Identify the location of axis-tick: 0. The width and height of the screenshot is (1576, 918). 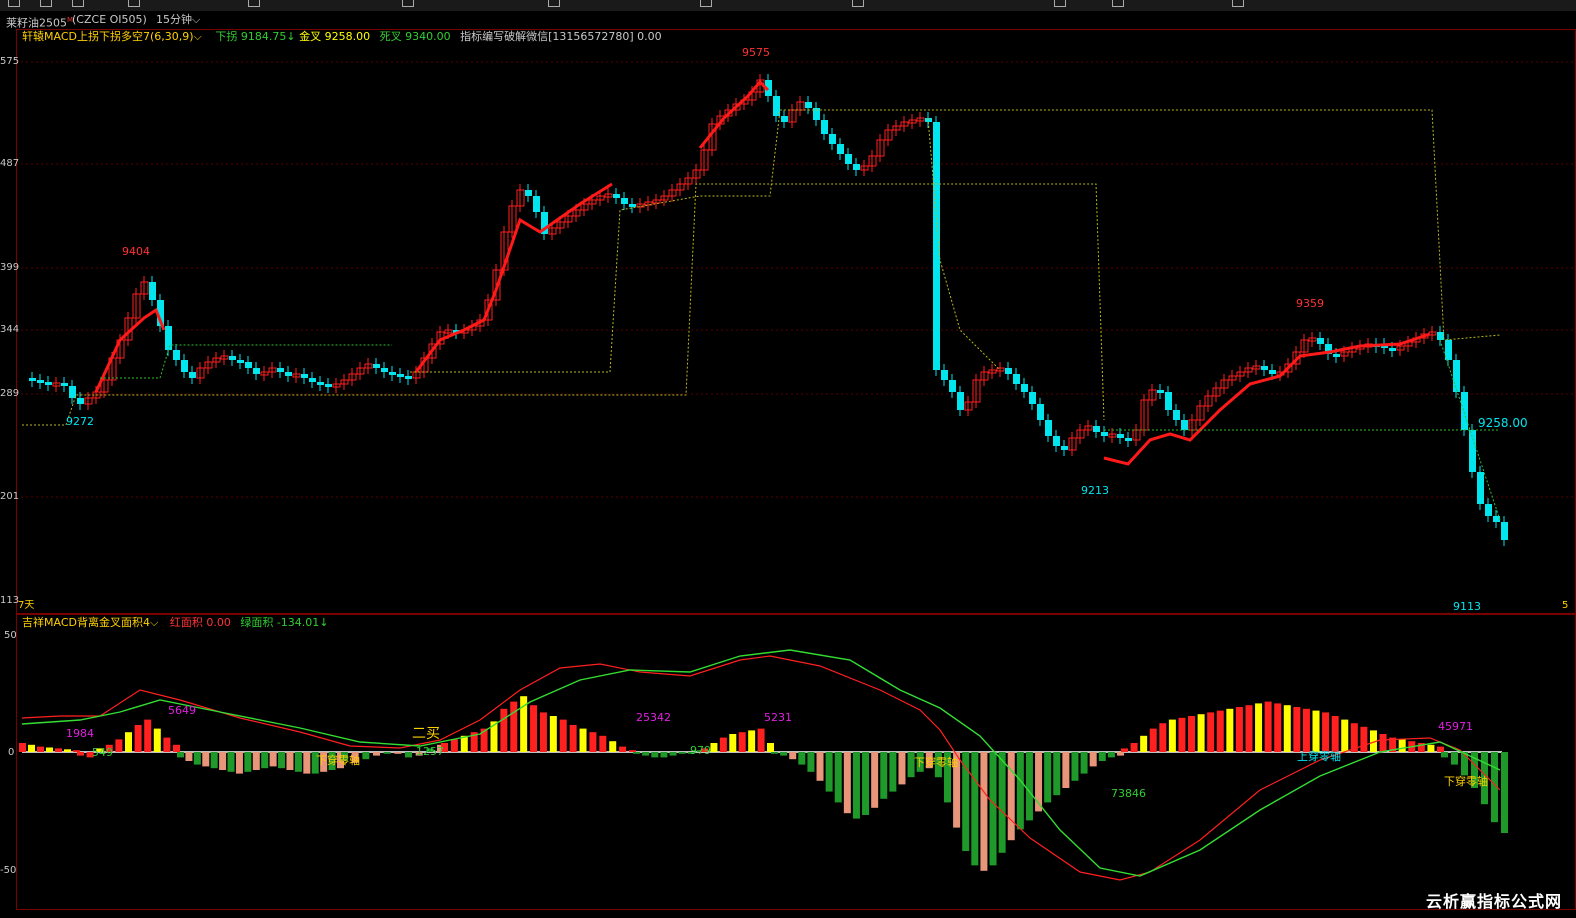
(11, 752).